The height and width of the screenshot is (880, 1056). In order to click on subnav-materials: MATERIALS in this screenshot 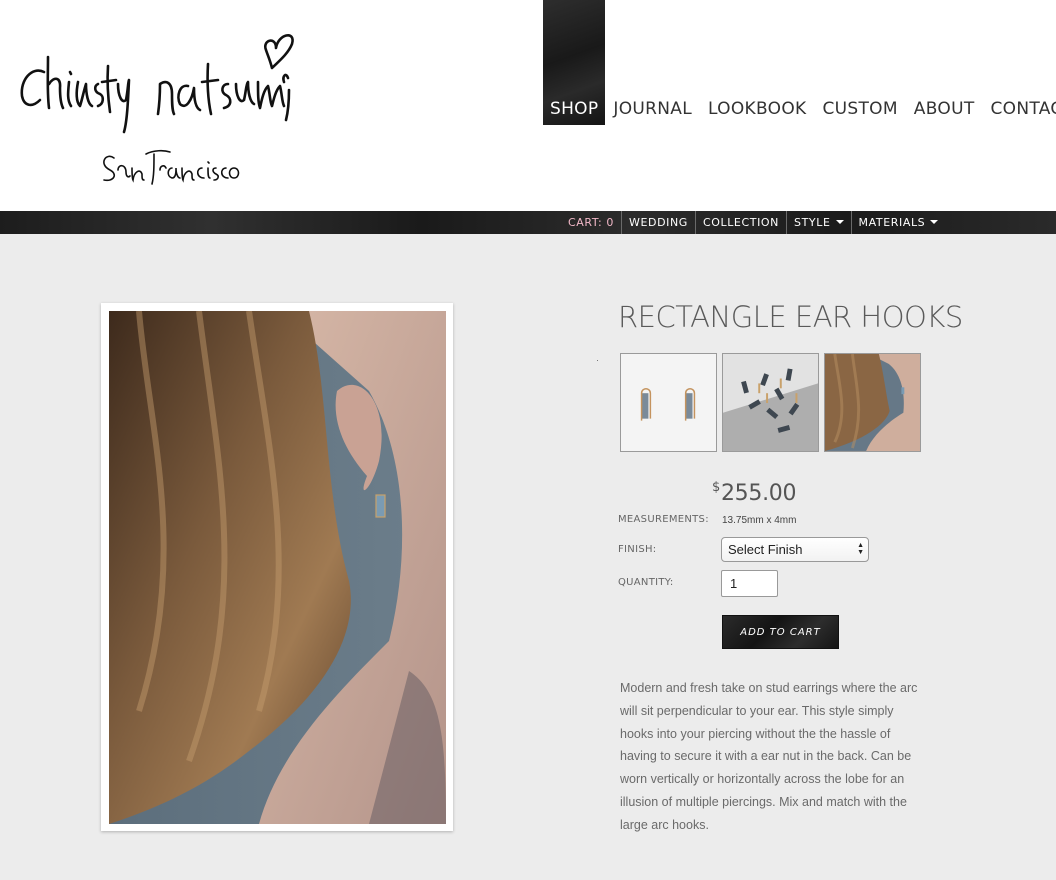, I will do `click(899, 222)`.